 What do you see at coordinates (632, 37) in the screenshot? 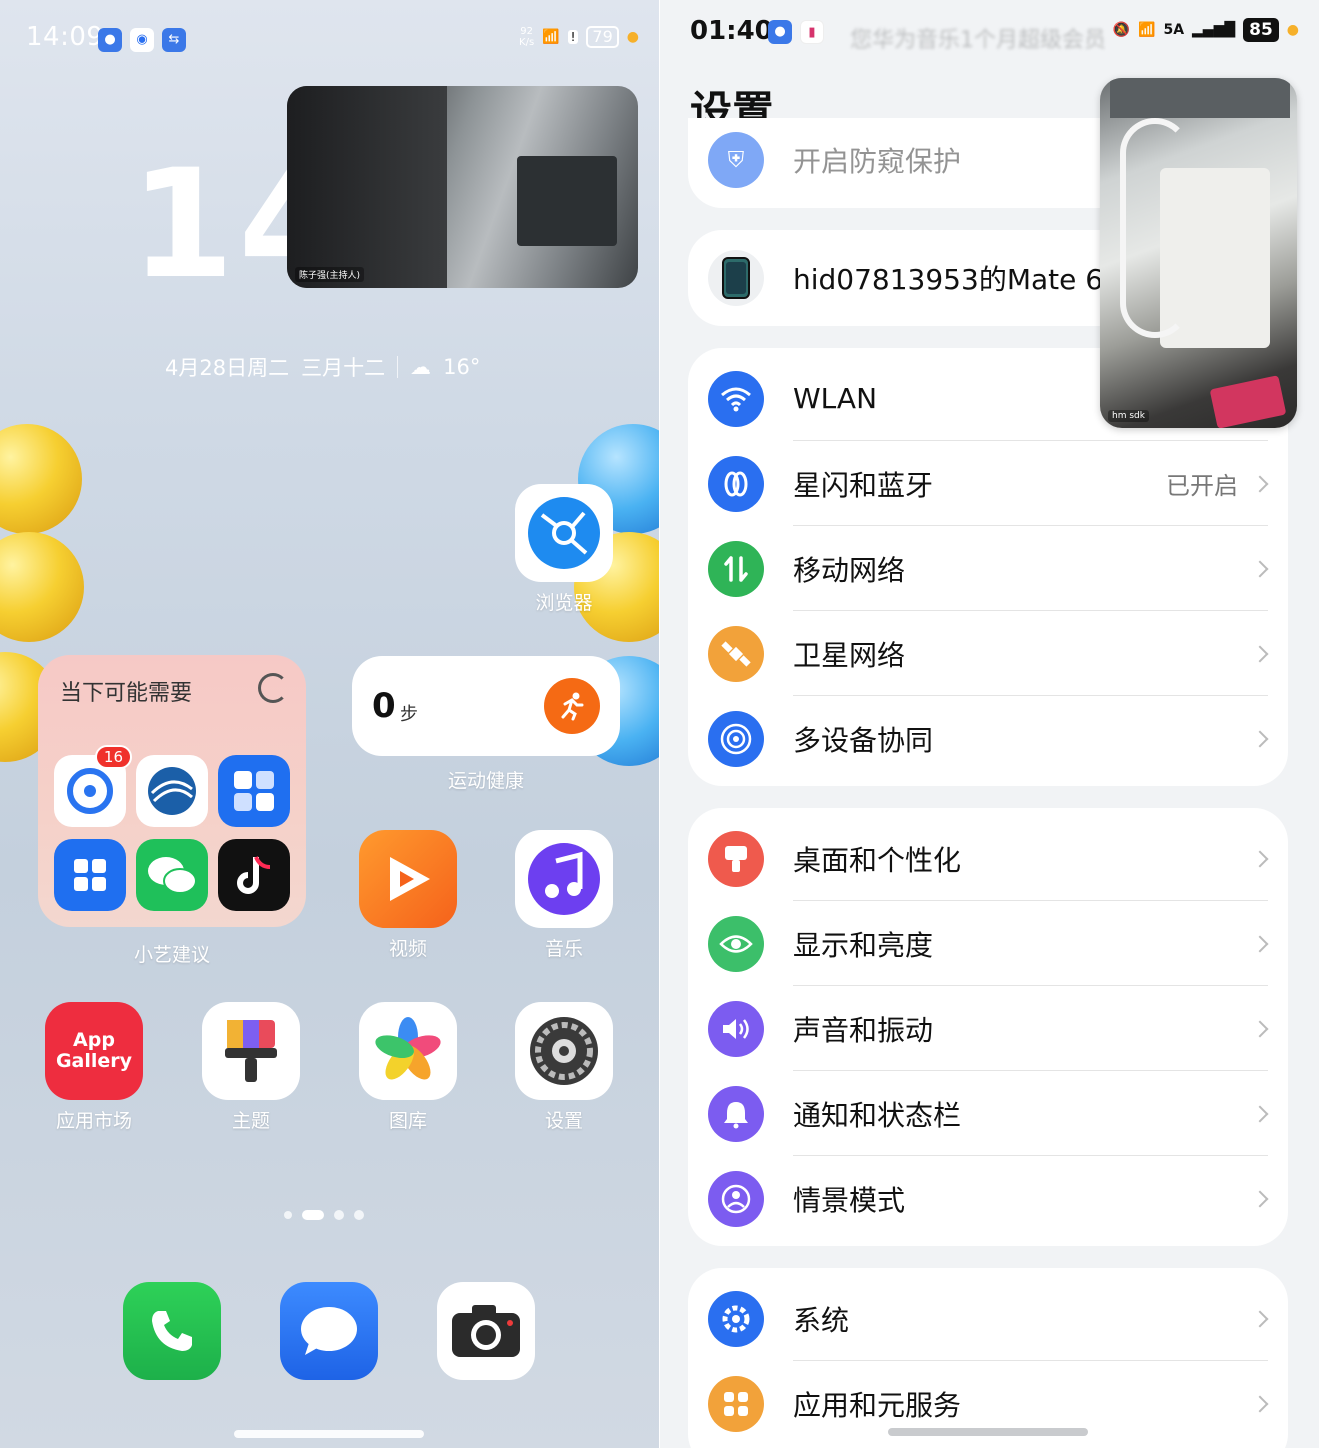
I see `charging-icon: ●` at bounding box center [632, 37].